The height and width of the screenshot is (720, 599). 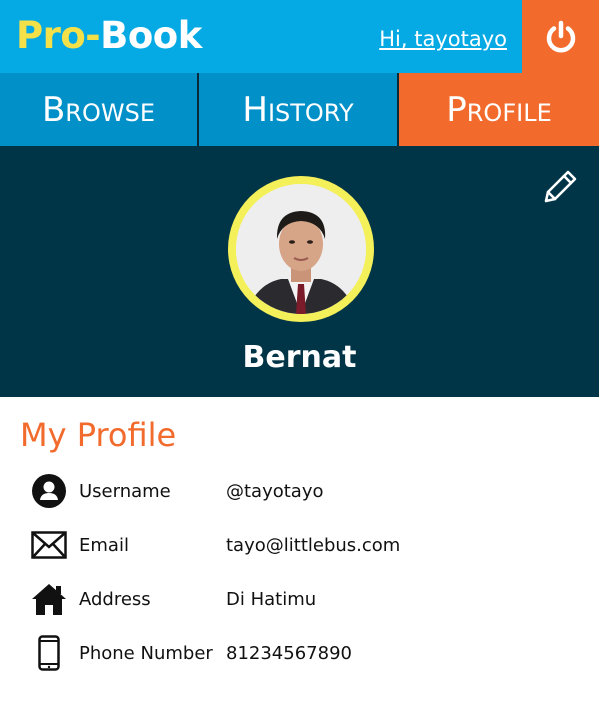 What do you see at coordinates (49, 599) in the screenshot?
I see `home-icon` at bounding box center [49, 599].